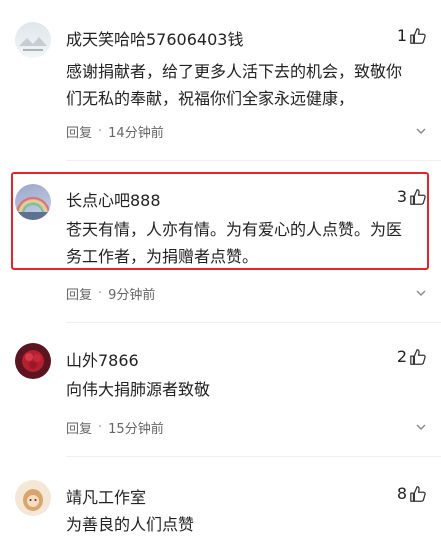  What do you see at coordinates (130, 524) in the screenshot?
I see `comment-text: 为善良的人们点赞` at bounding box center [130, 524].